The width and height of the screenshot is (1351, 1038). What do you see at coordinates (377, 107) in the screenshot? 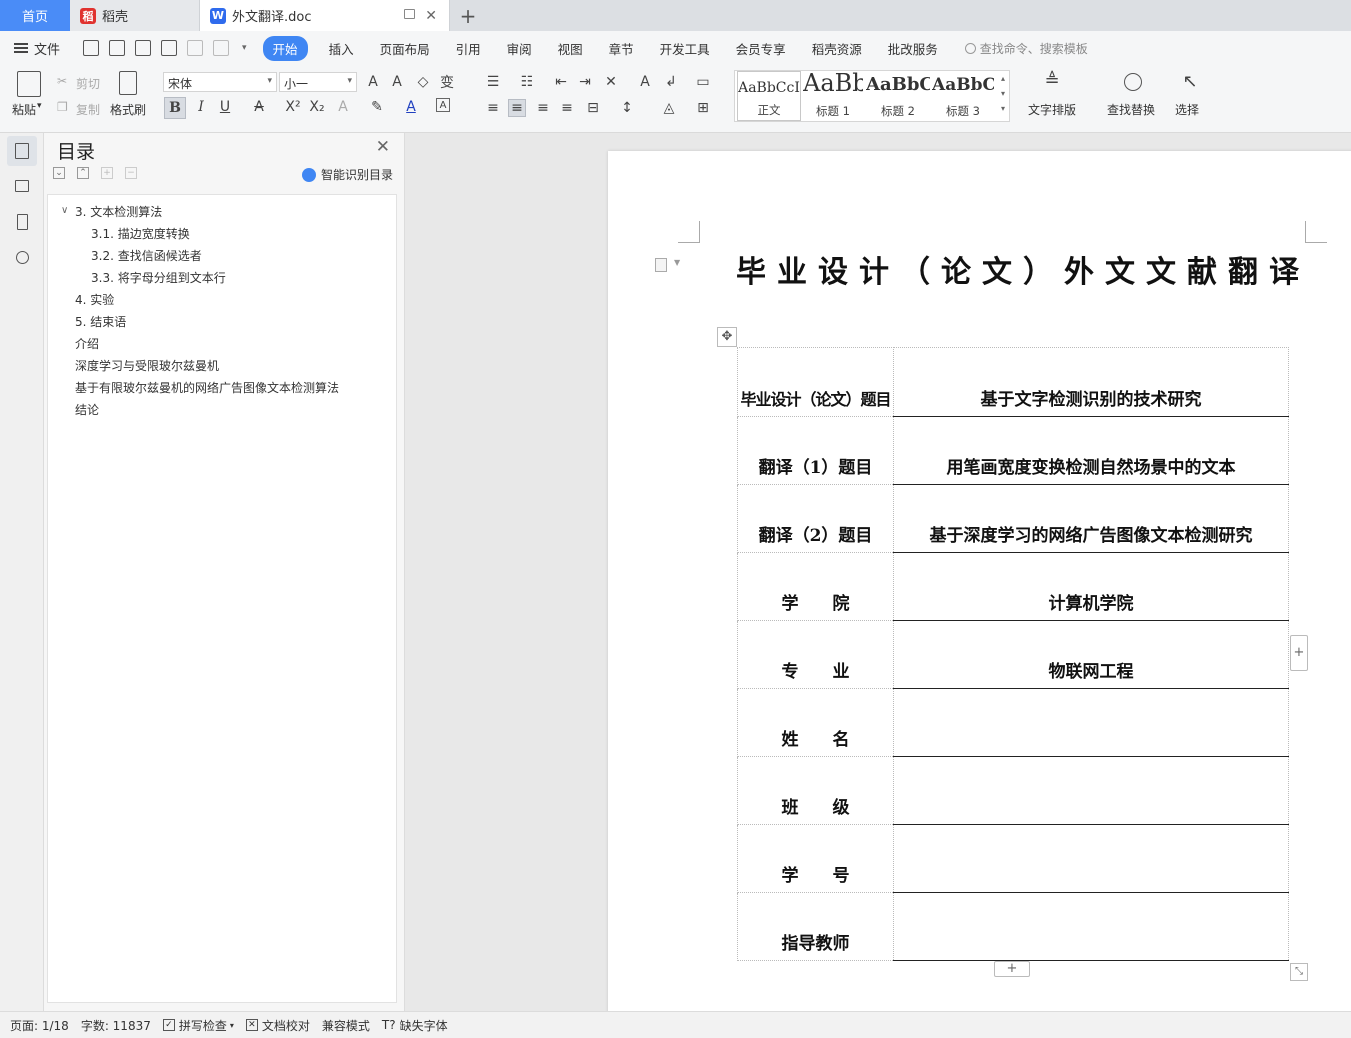
I see `highlight-icon: ✎` at bounding box center [377, 107].